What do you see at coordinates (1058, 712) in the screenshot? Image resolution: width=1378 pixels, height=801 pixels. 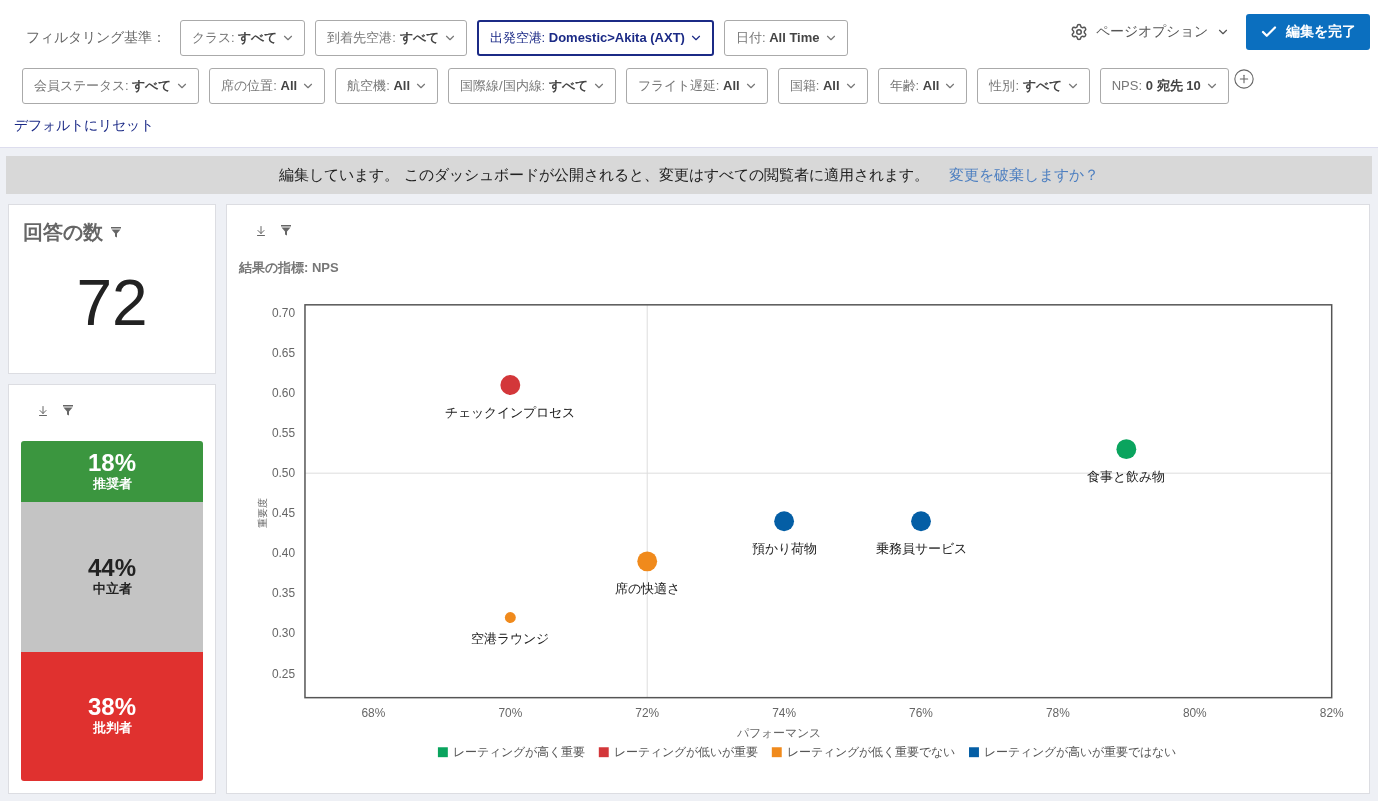 I see `x-tick-label: 78%` at bounding box center [1058, 712].